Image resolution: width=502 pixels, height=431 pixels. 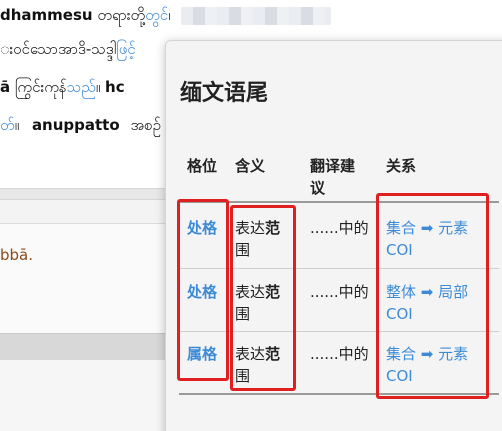 What do you see at coordinates (156, 15) in the screenshot?
I see `burmese-link: တွင်` at bounding box center [156, 15].